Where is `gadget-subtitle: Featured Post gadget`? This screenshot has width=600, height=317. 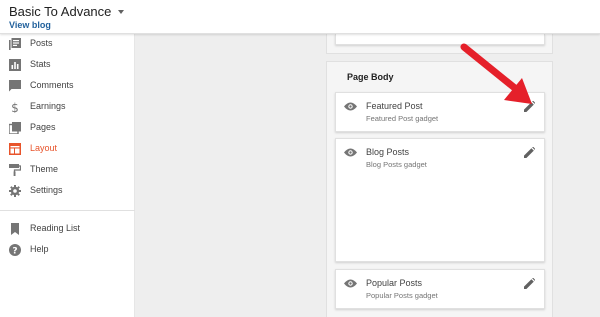 gadget-subtitle: Featured Post gadget is located at coordinates (402, 118).